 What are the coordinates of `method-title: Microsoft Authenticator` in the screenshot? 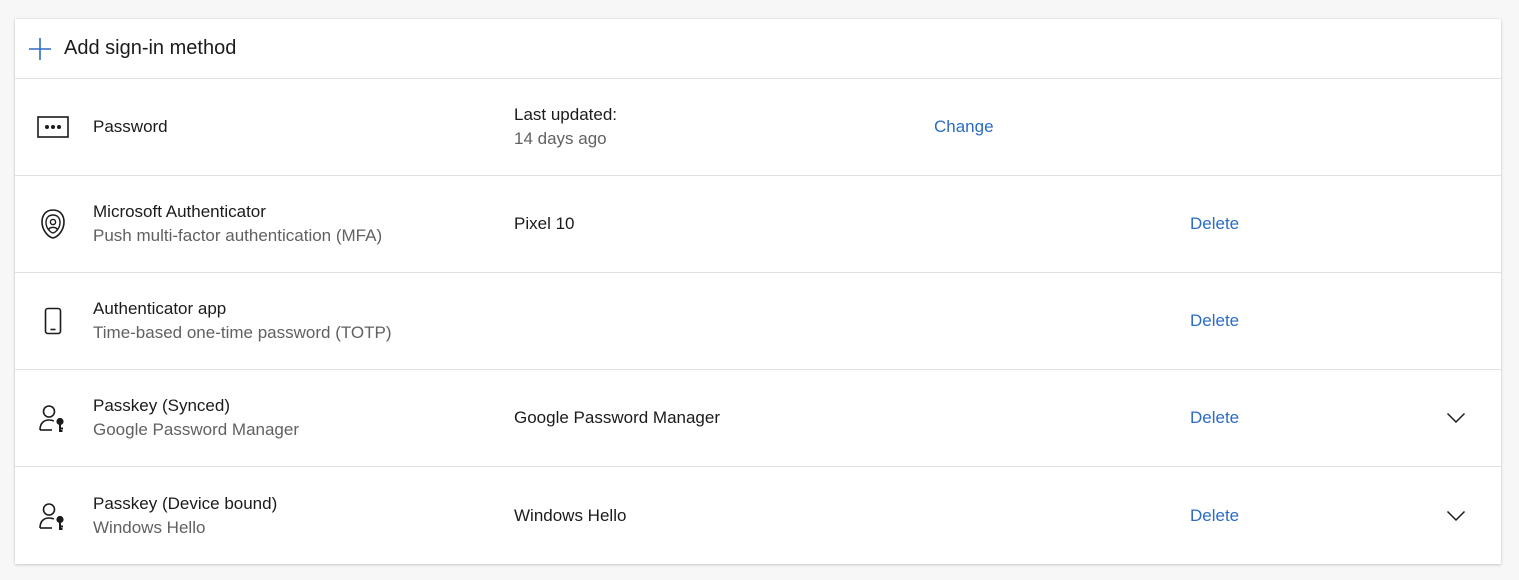 It's located at (179, 211).